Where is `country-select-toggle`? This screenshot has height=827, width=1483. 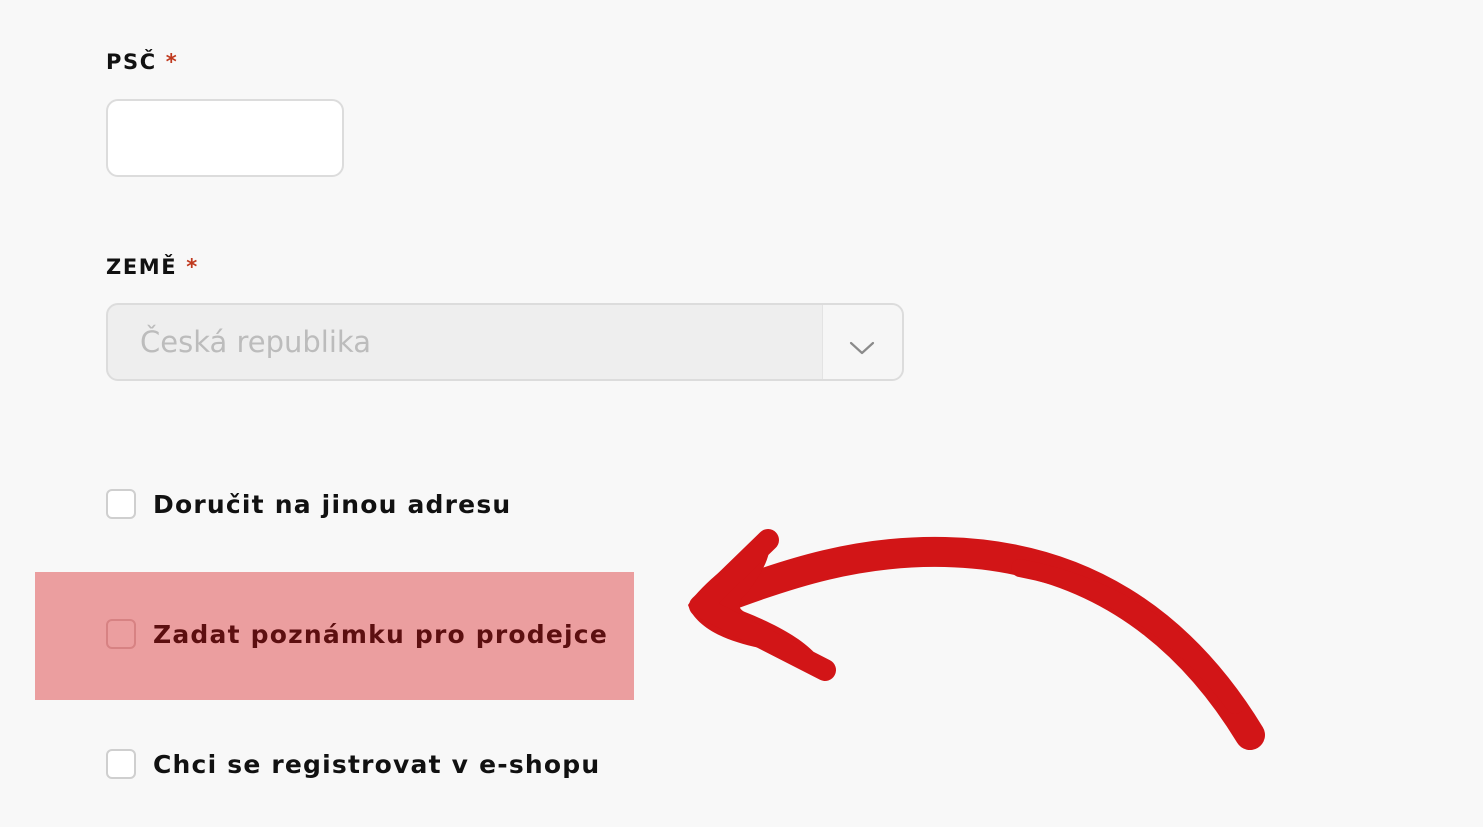
country-select-toggle is located at coordinates (862, 342).